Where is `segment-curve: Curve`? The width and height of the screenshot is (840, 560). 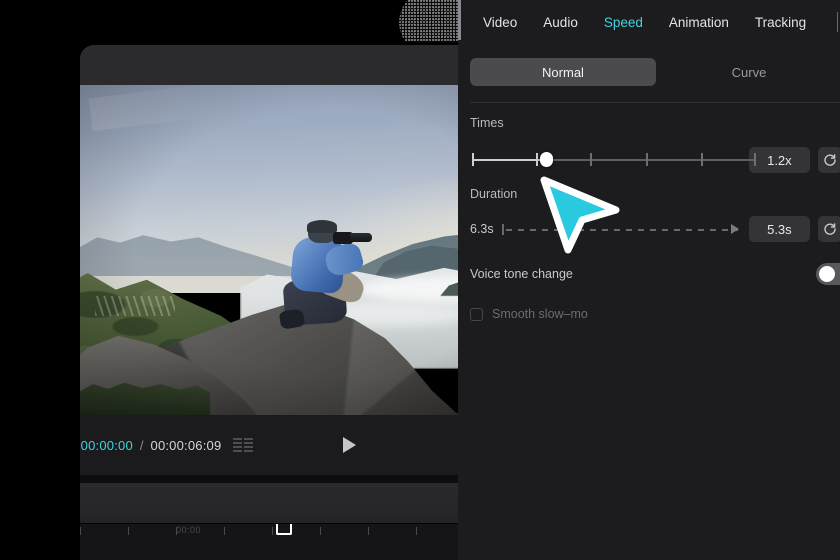 segment-curve: Curve is located at coordinates (748, 72).